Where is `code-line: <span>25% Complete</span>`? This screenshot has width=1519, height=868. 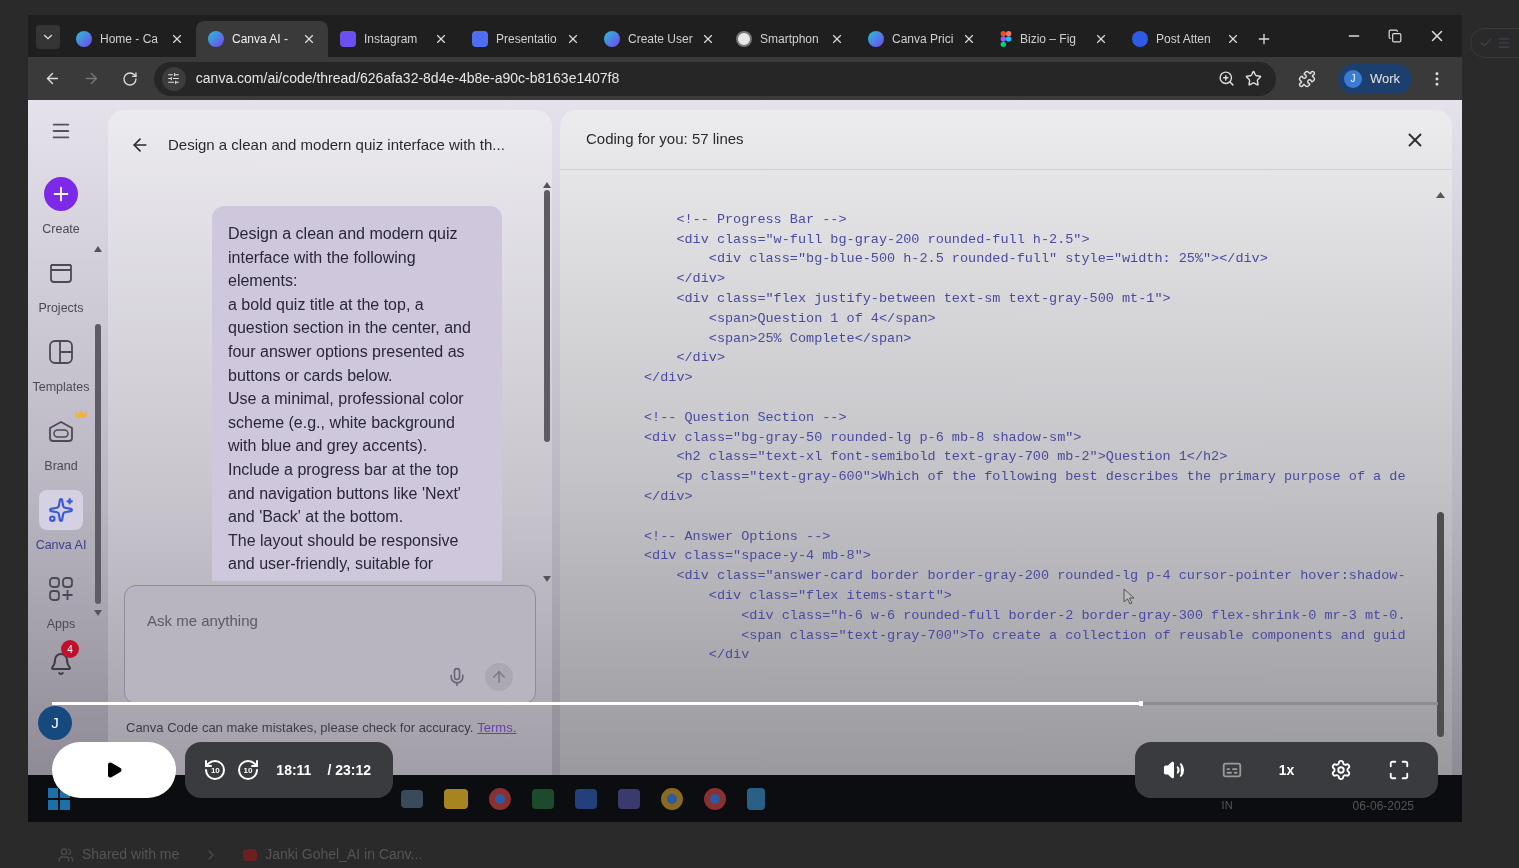 code-line: <span>25% Complete</span> is located at coordinates (809, 338).